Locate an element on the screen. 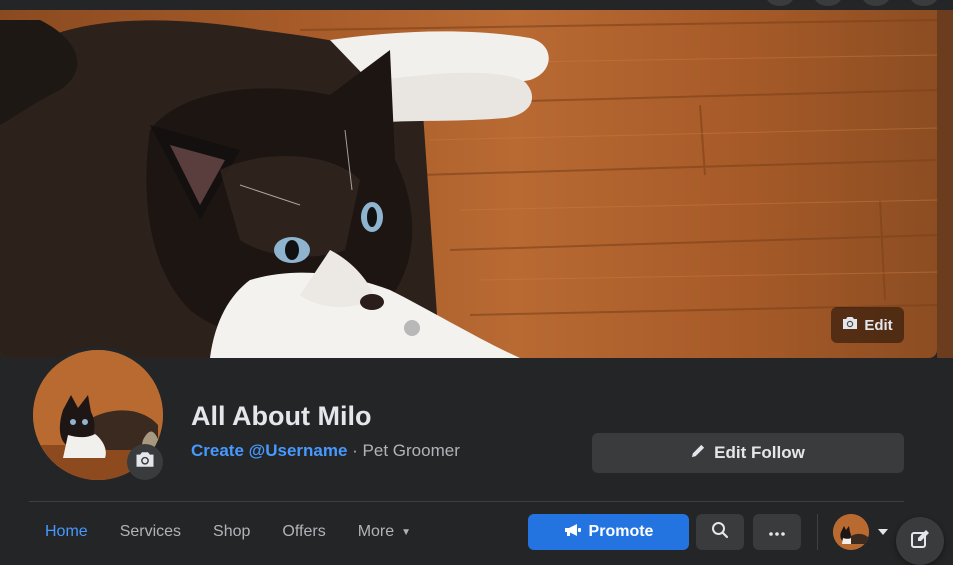 Image resolution: width=953 pixels, height=565 pixels. edit-follow-label: Edit Follow is located at coordinates (759, 452).